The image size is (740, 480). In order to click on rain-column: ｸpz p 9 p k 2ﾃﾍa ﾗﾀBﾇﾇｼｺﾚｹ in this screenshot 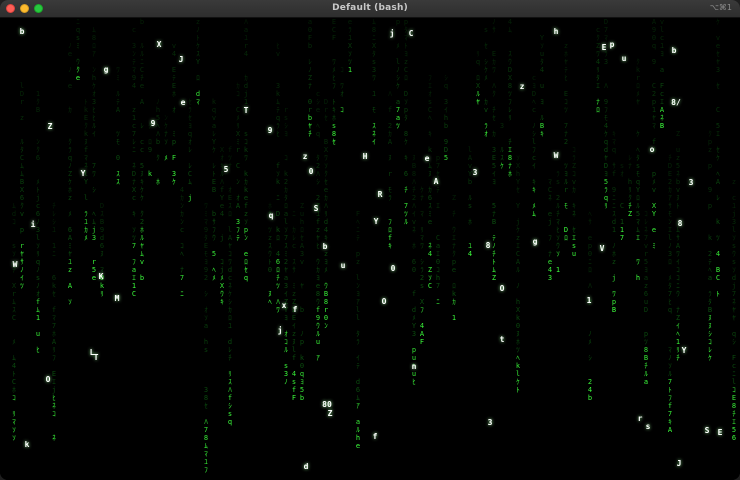, I will do `click(710, 246)`.